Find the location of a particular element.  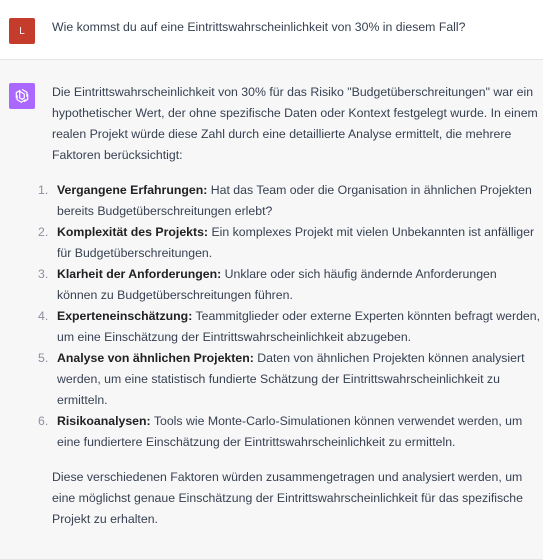

list-item-title: Komplexität des Projekts: is located at coordinates (133, 232).